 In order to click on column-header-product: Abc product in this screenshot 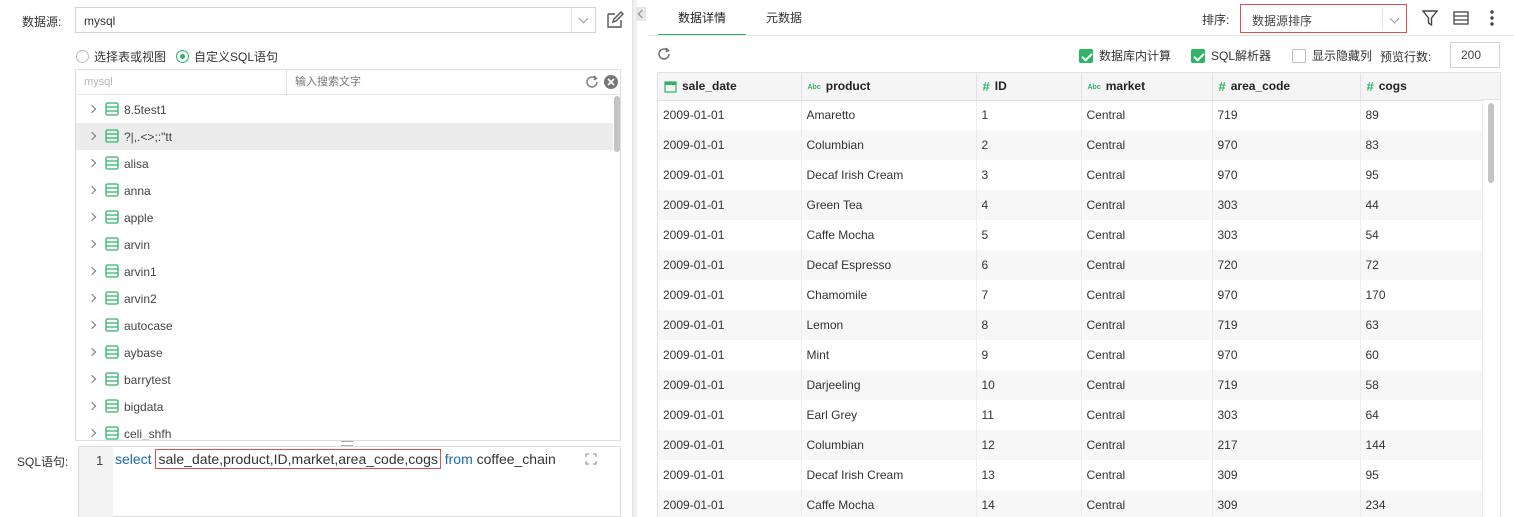, I will do `click(889, 87)`.